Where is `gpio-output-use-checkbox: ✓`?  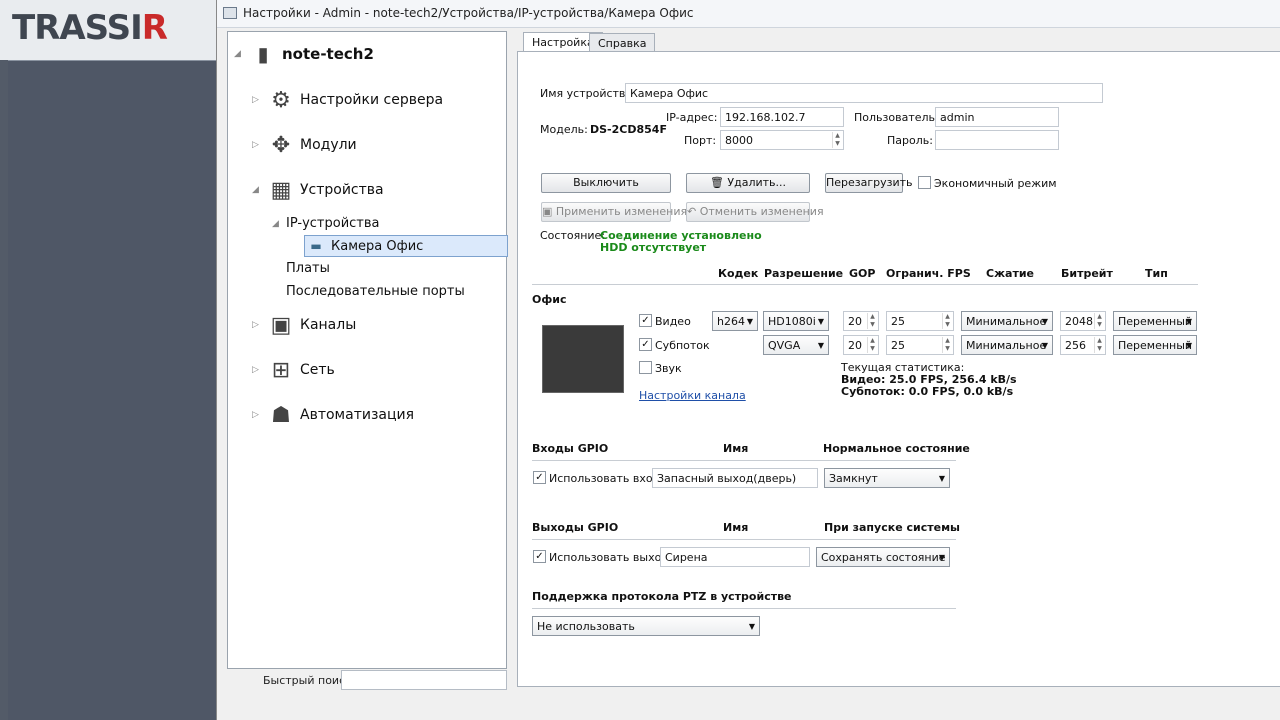 gpio-output-use-checkbox: ✓ is located at coordinates (539, 556).